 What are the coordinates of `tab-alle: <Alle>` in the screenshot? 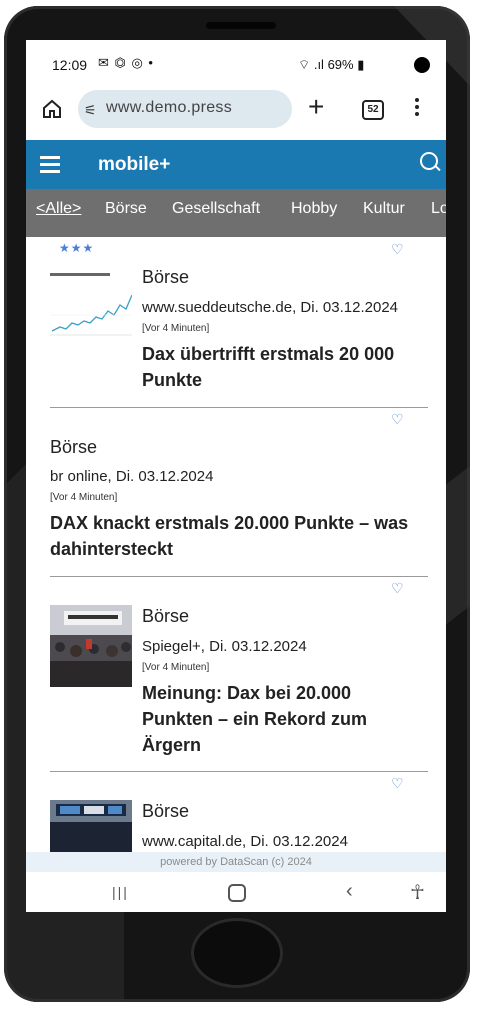 It's located at (58, 209).